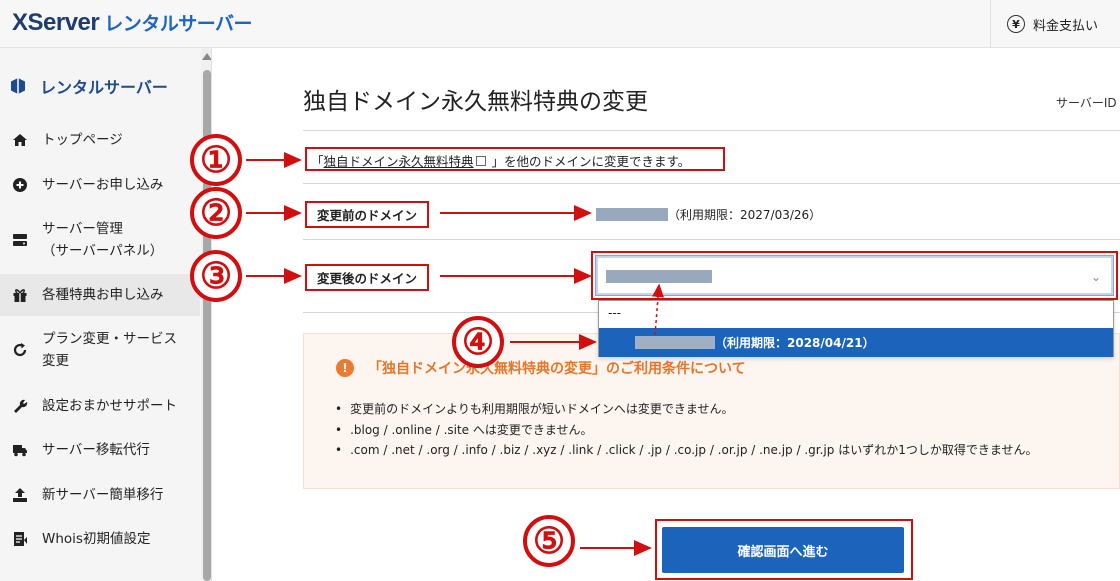 The width and height of the screenshot is (1120, 581). I want to click on sidebar-item-label: サーバー移転代行, so click(96, 450).